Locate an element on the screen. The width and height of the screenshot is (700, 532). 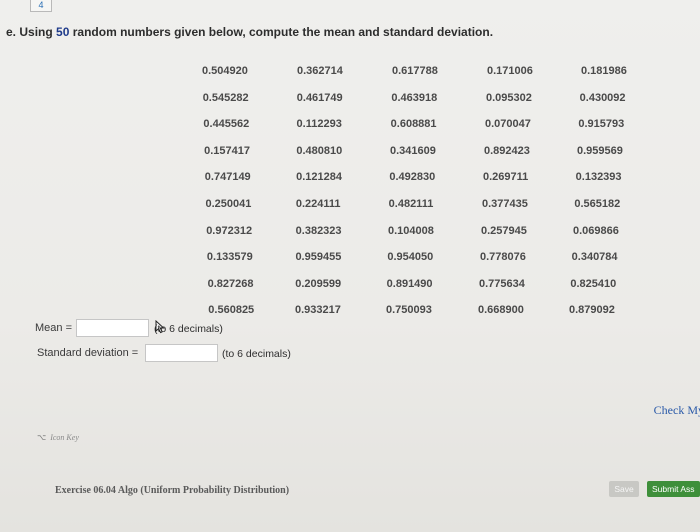
number-cell: 0.377435 is located at coordinates (505, 204).